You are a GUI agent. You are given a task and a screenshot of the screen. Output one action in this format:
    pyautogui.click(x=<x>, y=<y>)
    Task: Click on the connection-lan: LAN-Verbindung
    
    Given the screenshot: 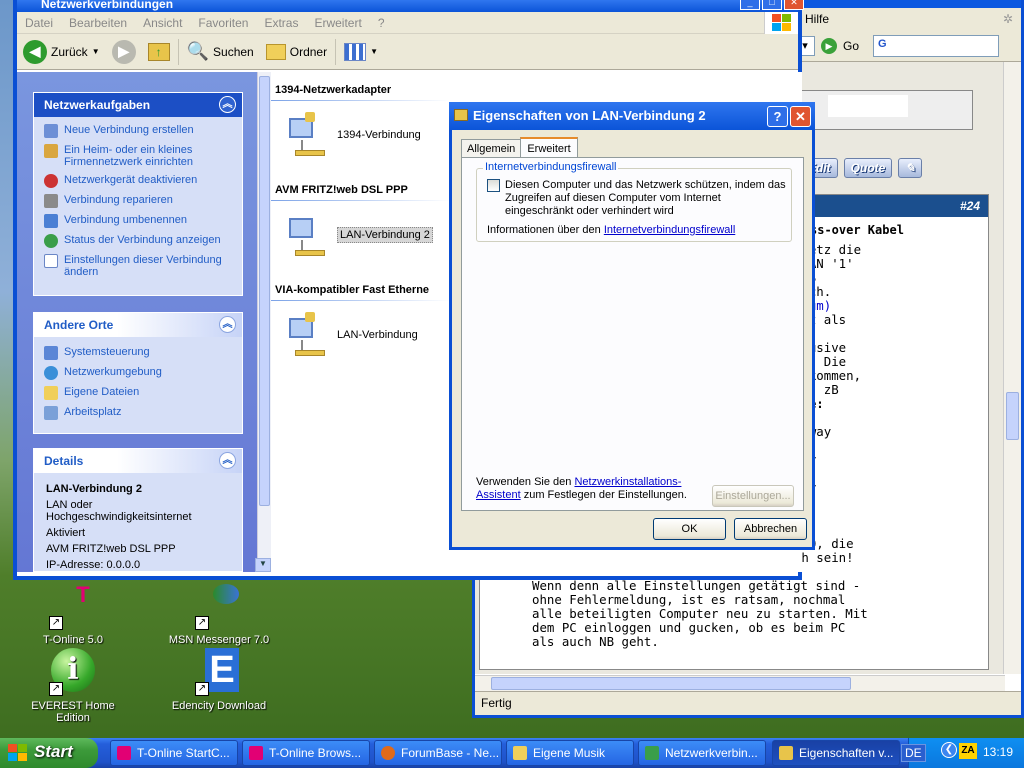 What is the action you would take?
    pyautogui.click(x=351, y=335)
    